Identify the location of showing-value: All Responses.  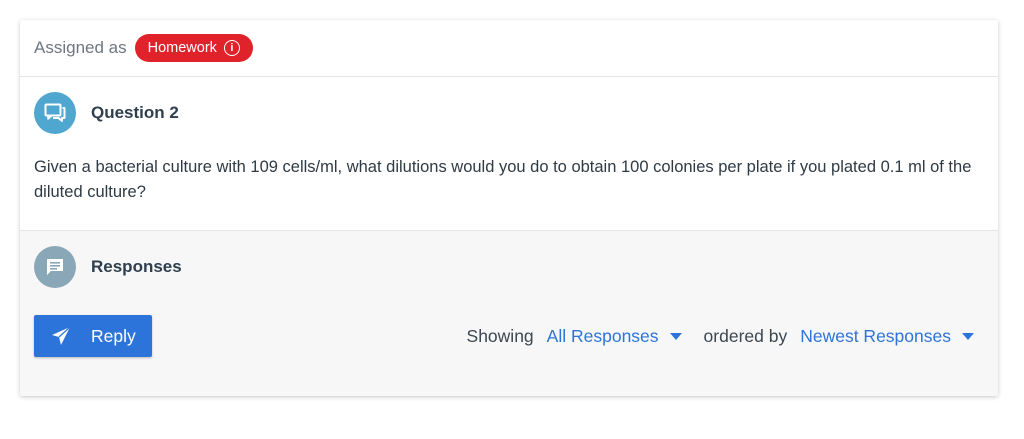
(602, 335).